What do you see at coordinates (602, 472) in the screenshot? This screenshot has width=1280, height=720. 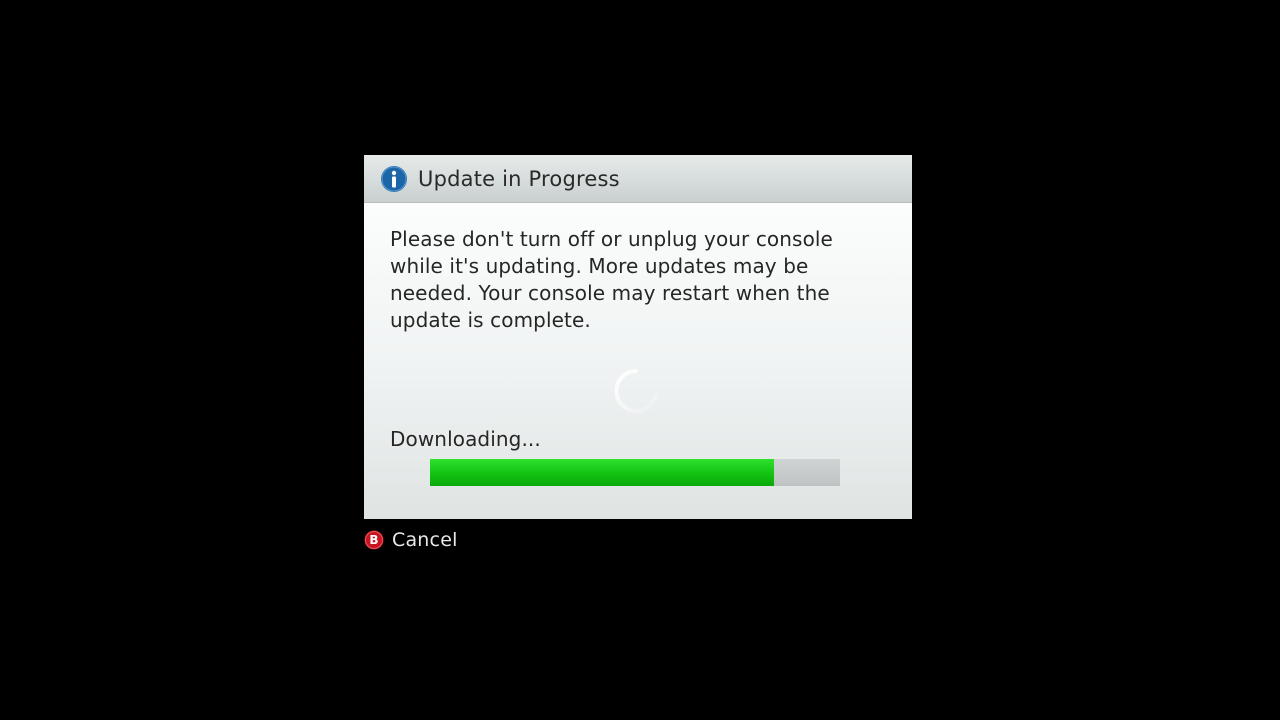 I see `download-progress-fill` at bounding box center [602, 472].